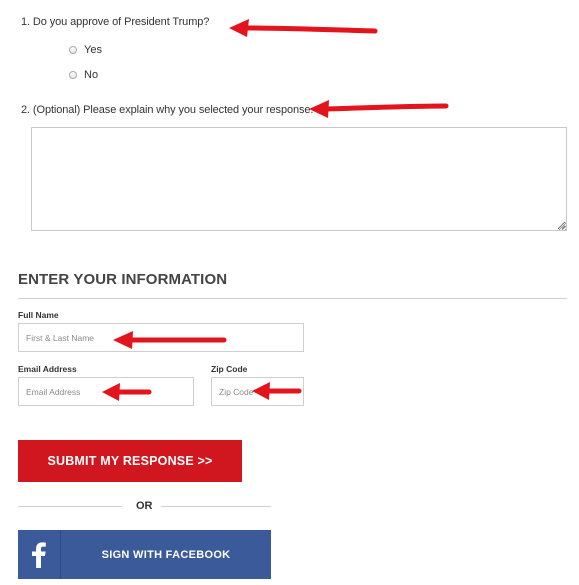 This screenshot has width=579, height=585. Describe the element at coordinates (70, 506) in the screenshot. I see `or-divider-left` at that location.